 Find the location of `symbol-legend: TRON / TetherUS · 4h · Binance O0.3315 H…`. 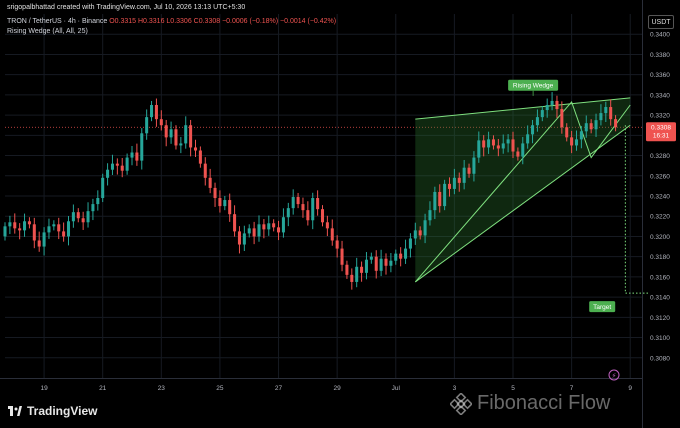

symbol-legend: TRON / TetherUS · 4h · Binance O0.3315 H… is located at coordinates (171, 21).